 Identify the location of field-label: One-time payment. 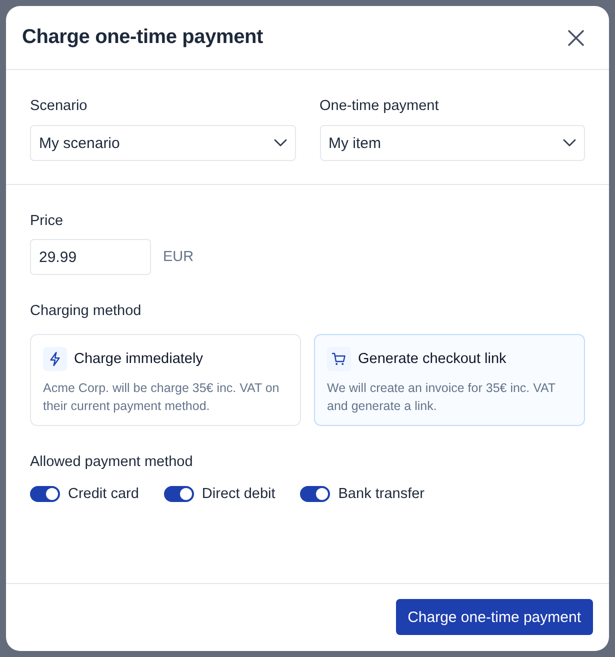
(379, 106).